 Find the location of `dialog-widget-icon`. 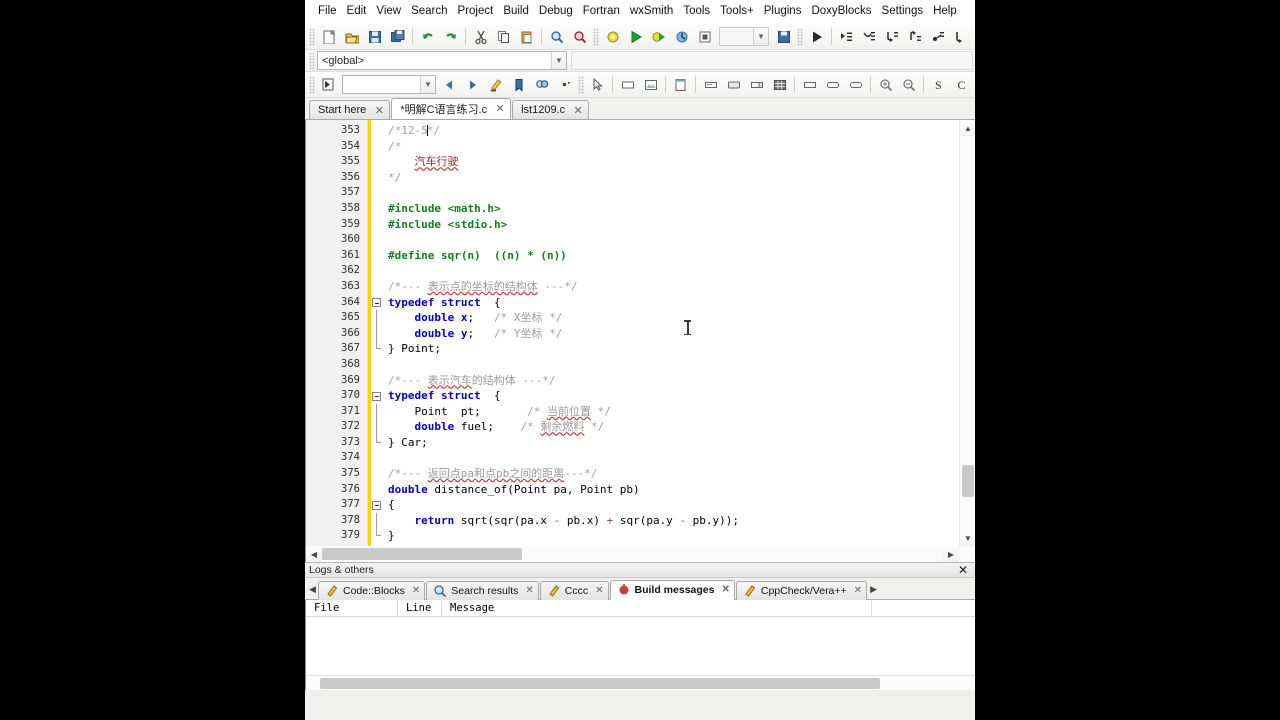

dialog-widget-icon is located at coordinates (680, 84).